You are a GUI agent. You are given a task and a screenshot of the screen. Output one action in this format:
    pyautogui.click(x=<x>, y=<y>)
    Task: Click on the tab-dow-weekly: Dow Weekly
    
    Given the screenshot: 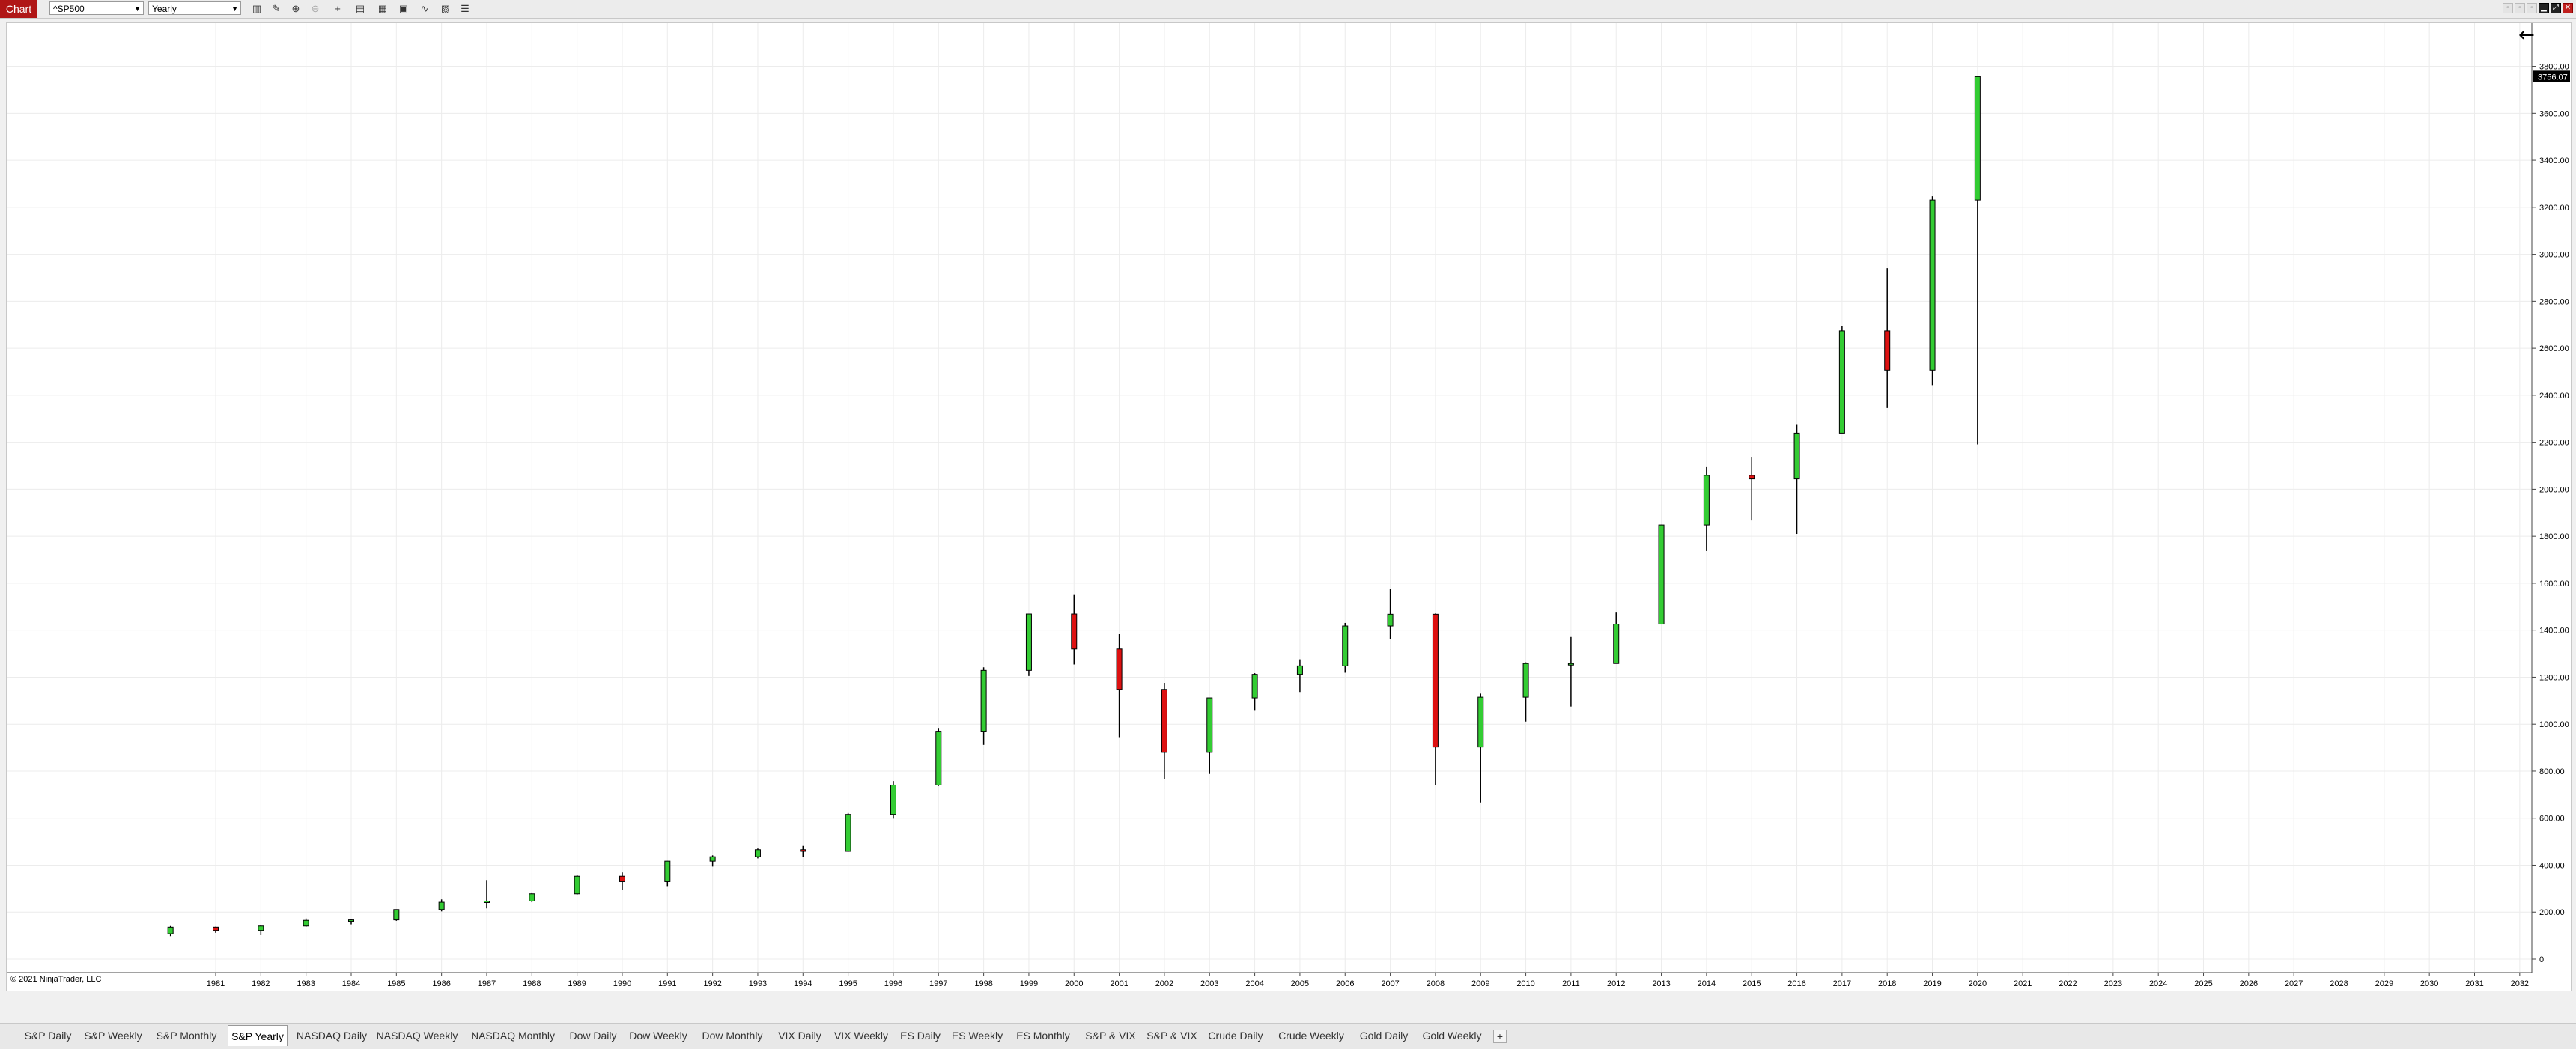 What is the action you would take?
    pyautogui.click(x=658, y=1036)
    